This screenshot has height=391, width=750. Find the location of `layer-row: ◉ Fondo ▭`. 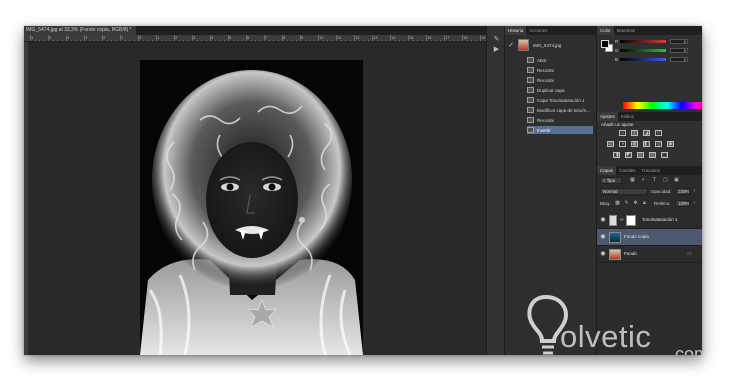

layer-row: ◉ Fondo ▭ is located at coordinates (649, 254).